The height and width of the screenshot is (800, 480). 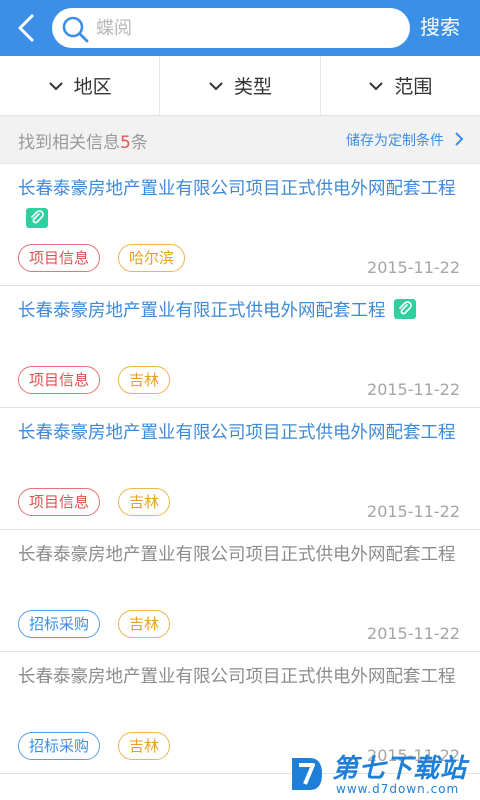 What do you see at coordinates (398, 789) in the screenshot?
I see `watermark-url: www.d7down.com` at bounding box center [398, 789].